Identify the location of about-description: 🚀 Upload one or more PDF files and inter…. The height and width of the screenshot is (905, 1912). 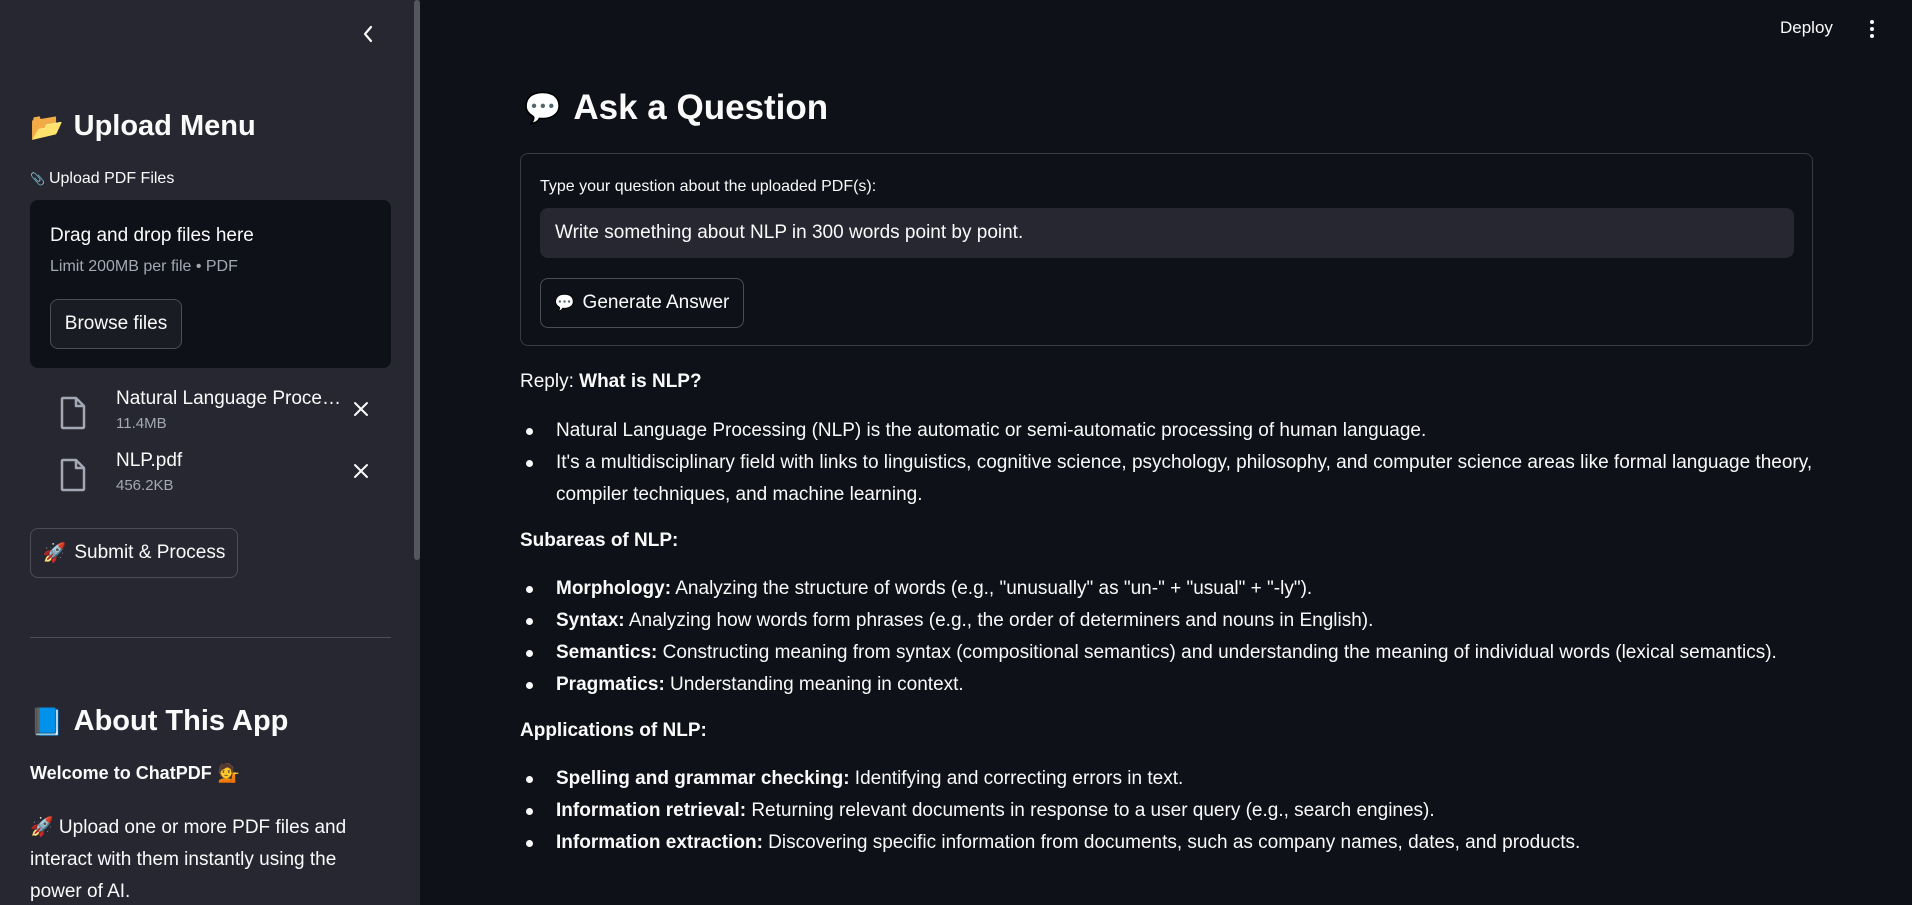
(188, 859).